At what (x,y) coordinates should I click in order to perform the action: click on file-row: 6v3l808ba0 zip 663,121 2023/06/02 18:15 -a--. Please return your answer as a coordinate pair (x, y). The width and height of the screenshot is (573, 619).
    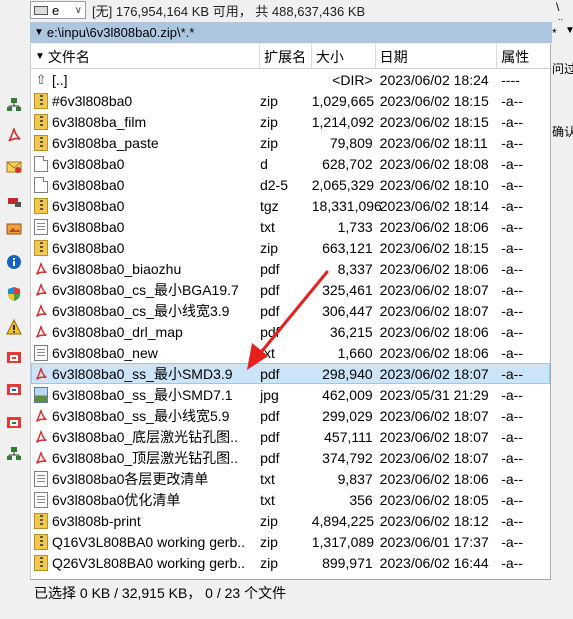
    Looking at the image, I should click on (290, 247).